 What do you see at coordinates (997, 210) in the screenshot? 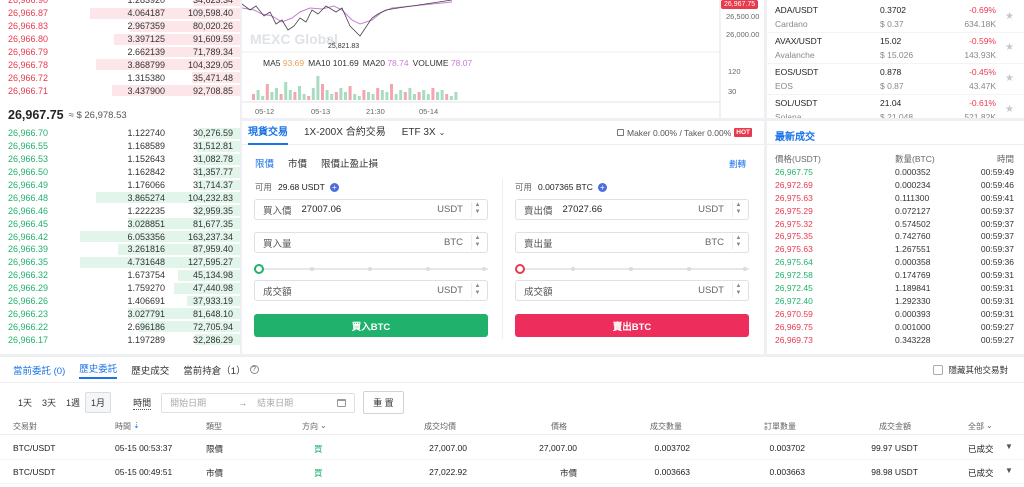
I see `trade-time: 00:59:37` at bounding box center [997, 210].